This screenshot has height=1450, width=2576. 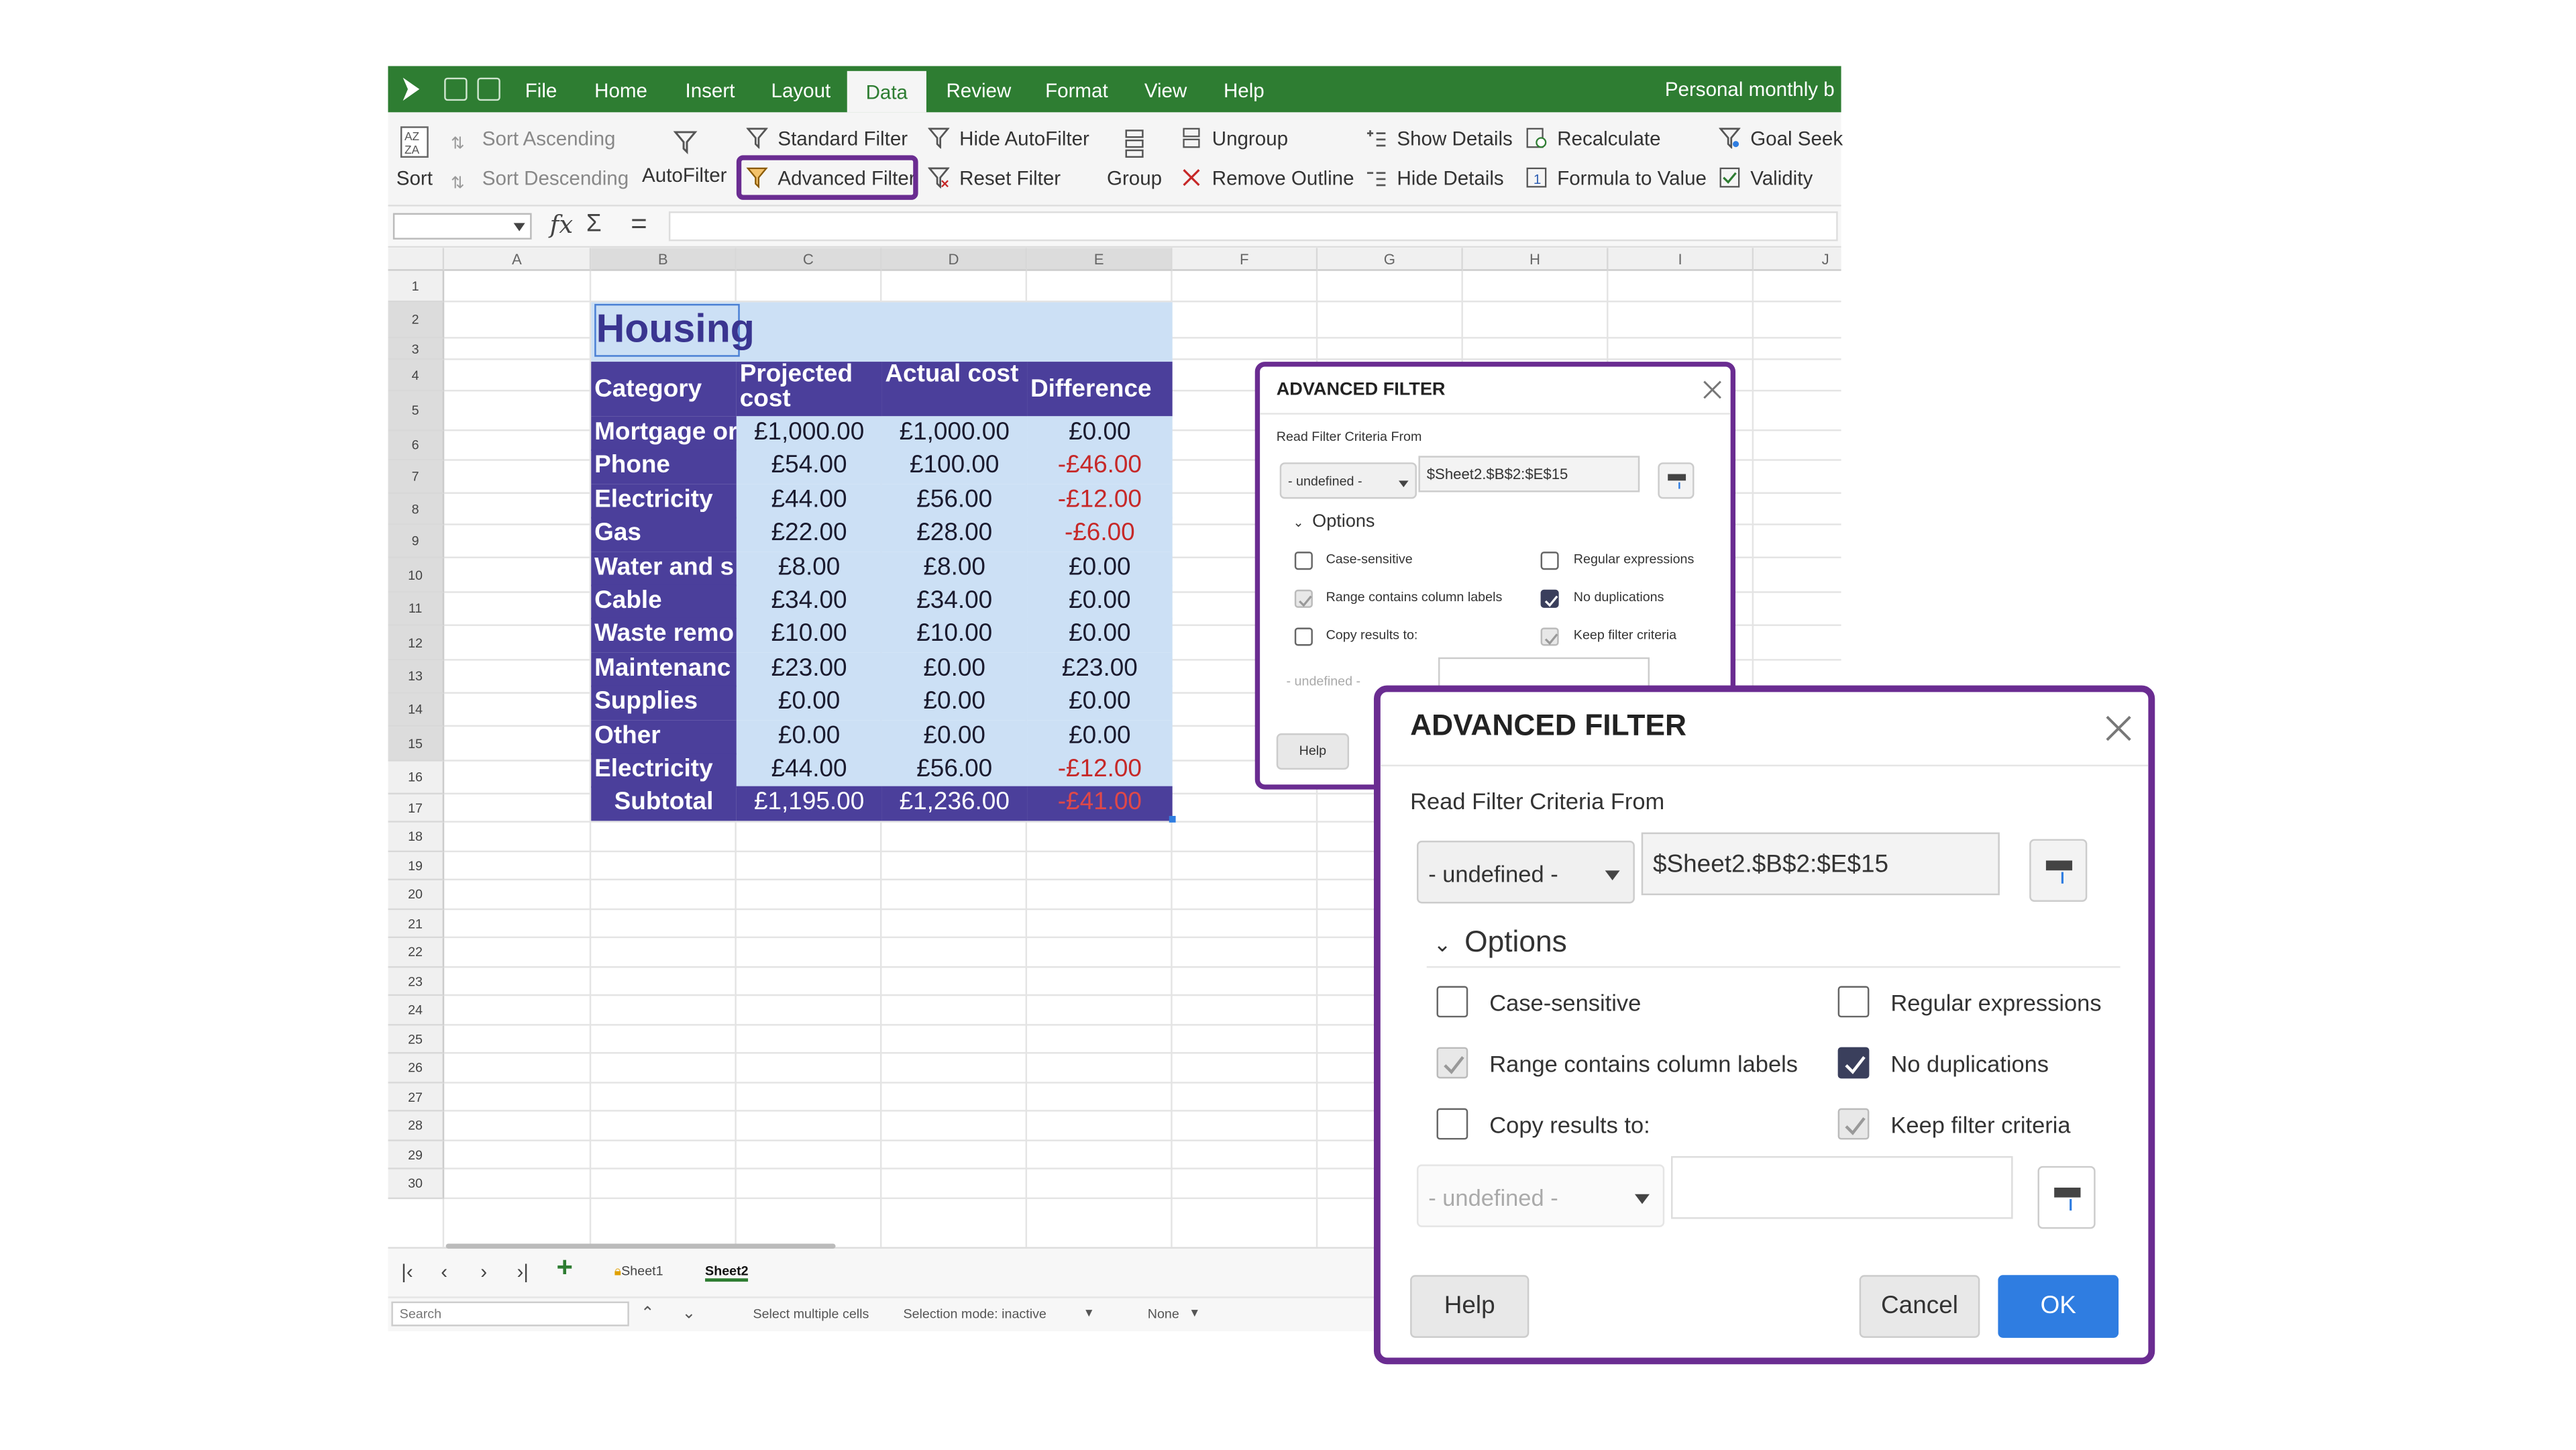 What do you see at coordinates (954, 803) in the screenshot?
I see `subtotal-actual: £1,236.00` at bounding box center [954, 803].